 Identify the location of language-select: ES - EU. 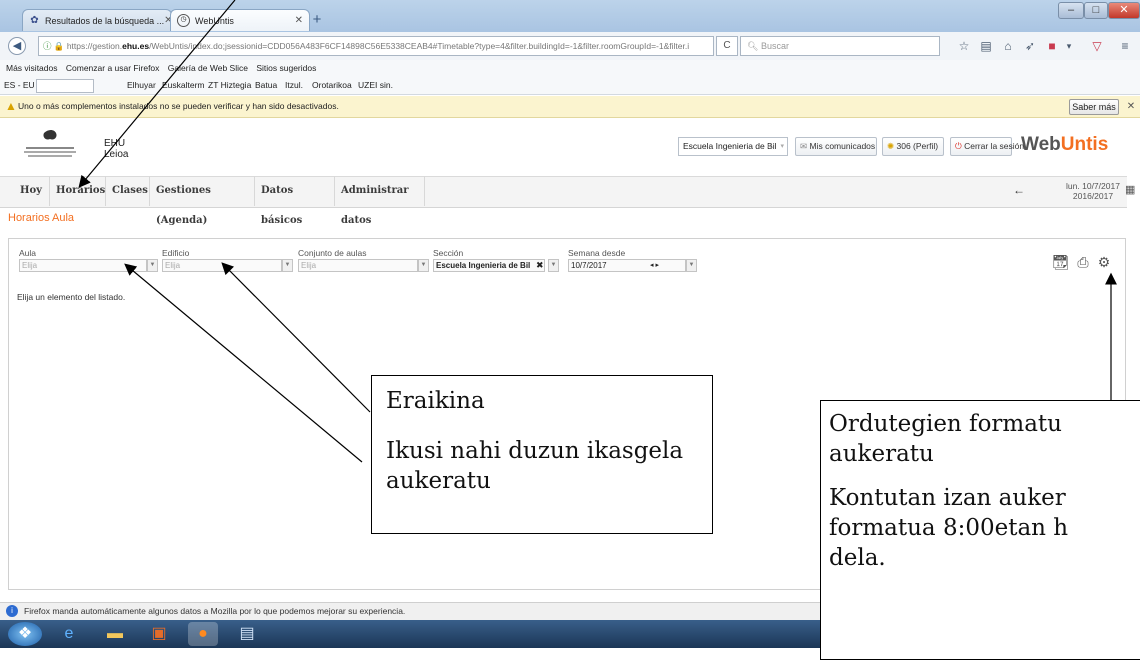
(19, 85).